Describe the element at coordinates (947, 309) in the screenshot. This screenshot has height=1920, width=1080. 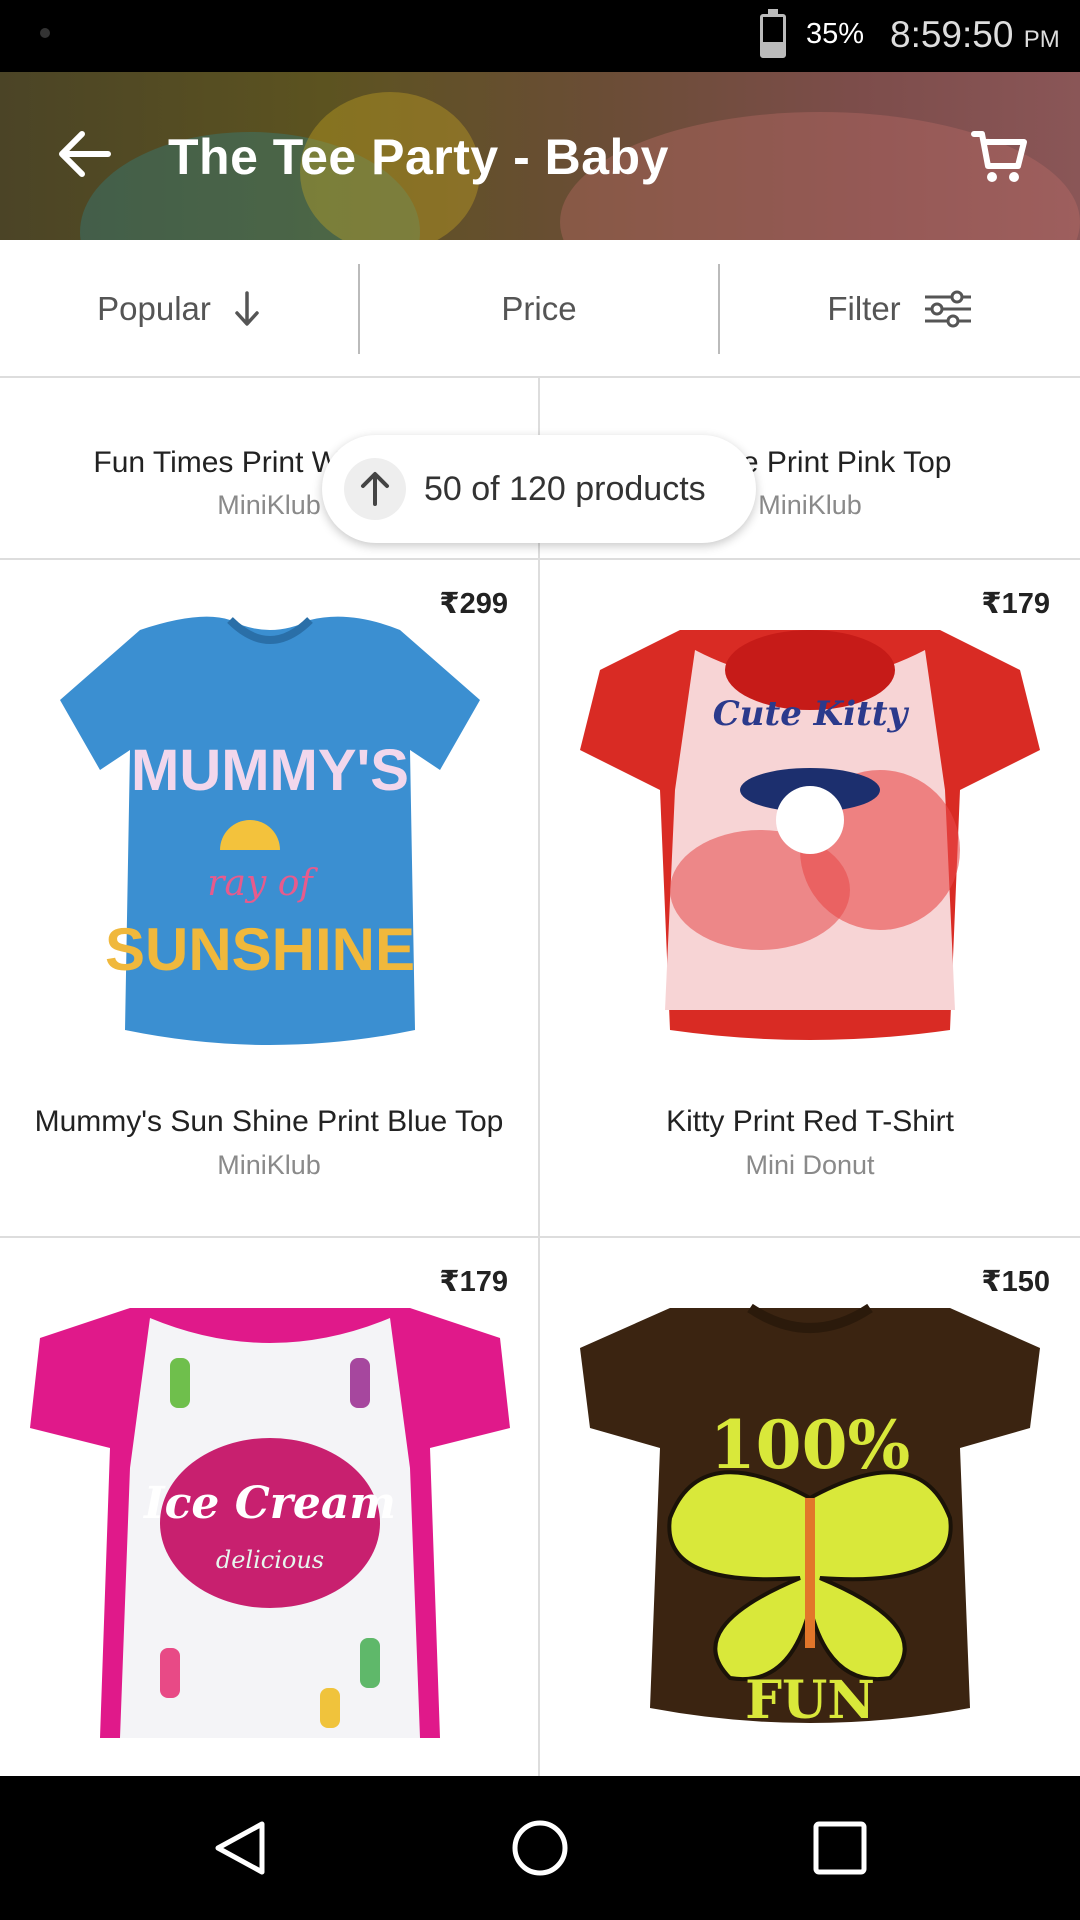
I see `sliders-icon` at that location.